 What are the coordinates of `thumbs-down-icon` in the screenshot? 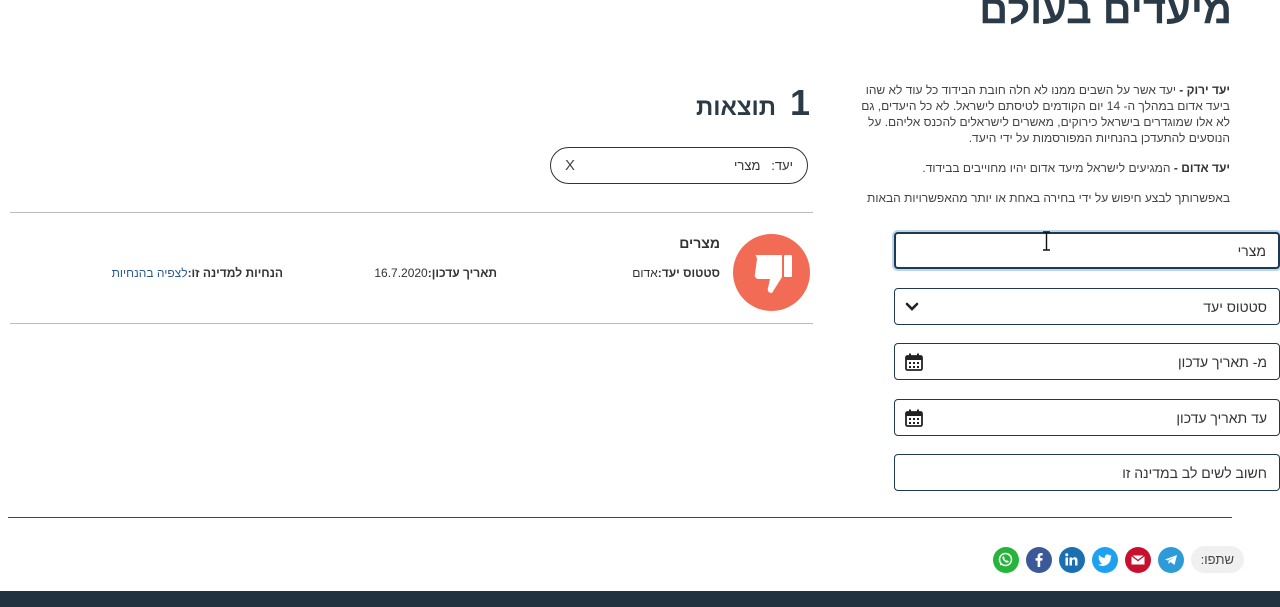 It's located at (771, 272).